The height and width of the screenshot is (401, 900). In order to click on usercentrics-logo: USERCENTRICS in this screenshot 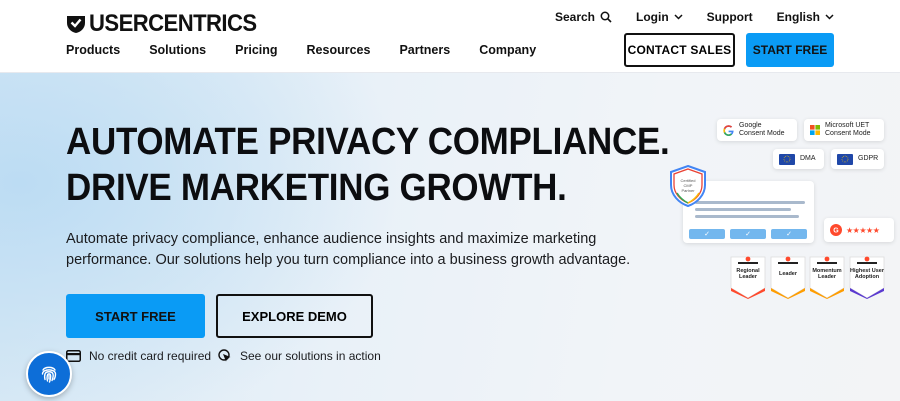, I will do `click(168, 24)`.